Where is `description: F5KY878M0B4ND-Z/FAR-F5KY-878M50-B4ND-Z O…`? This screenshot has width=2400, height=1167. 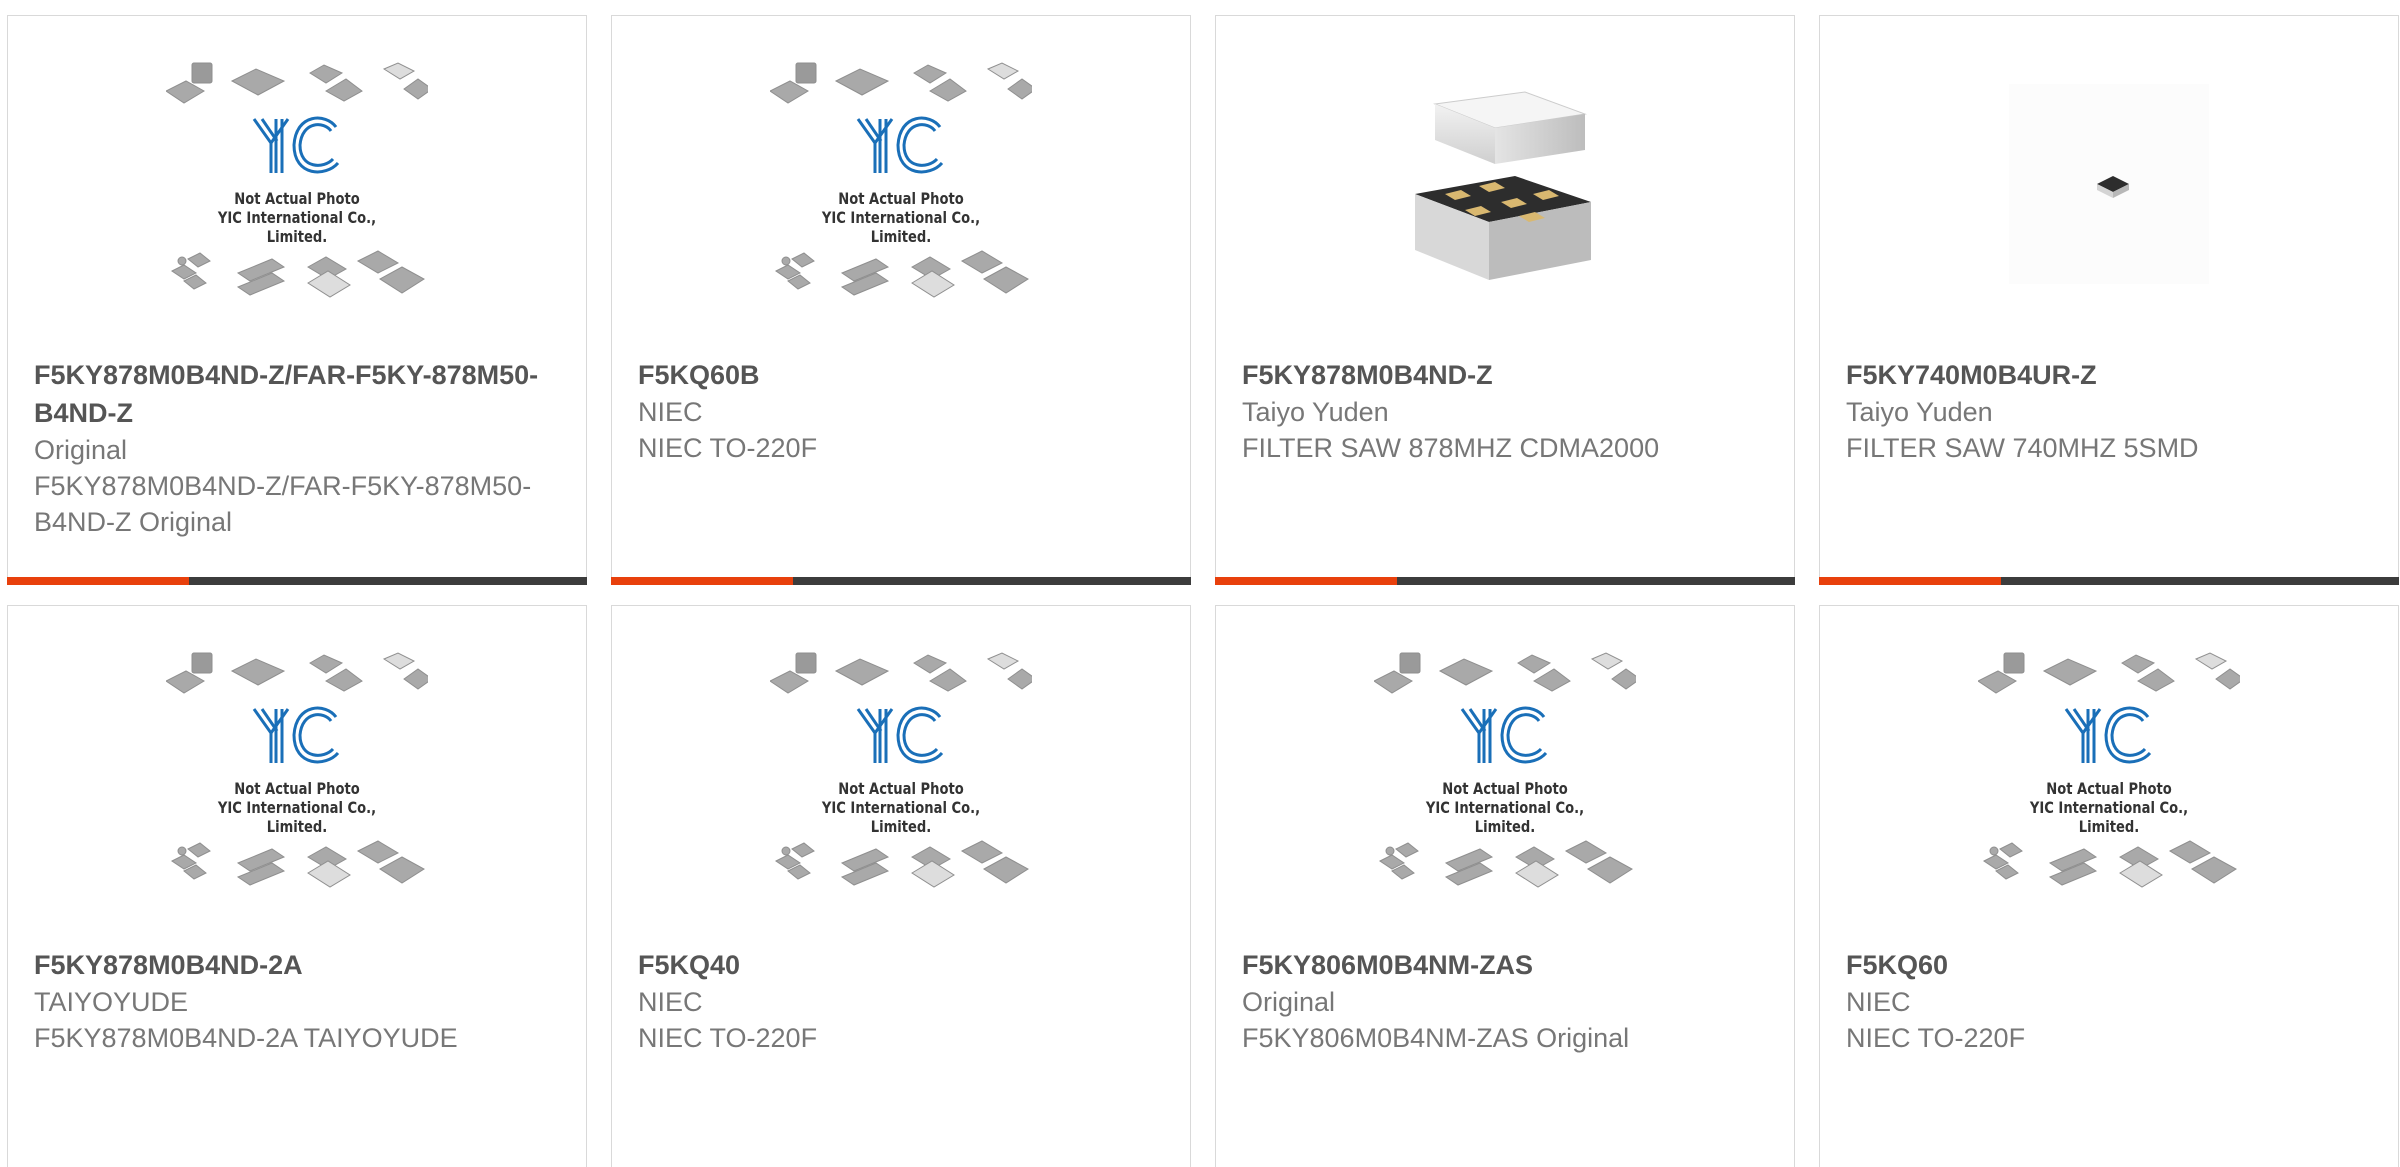
description: F5KY878M0B4ND-Z/FAR-F5KY-878M50-B4ND-Z O… is located at coordinates (283, 504).